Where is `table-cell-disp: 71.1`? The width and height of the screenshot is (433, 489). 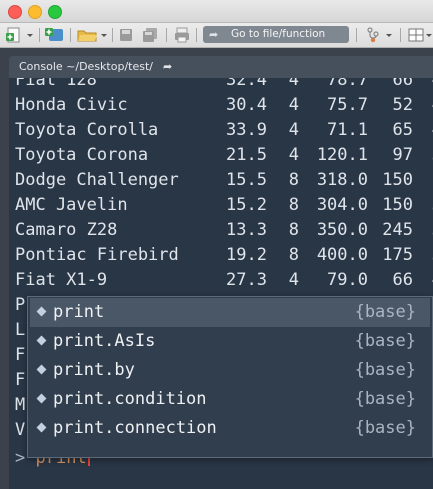 table-cell-disp: 71.1 is located at coordinates (347, 130).